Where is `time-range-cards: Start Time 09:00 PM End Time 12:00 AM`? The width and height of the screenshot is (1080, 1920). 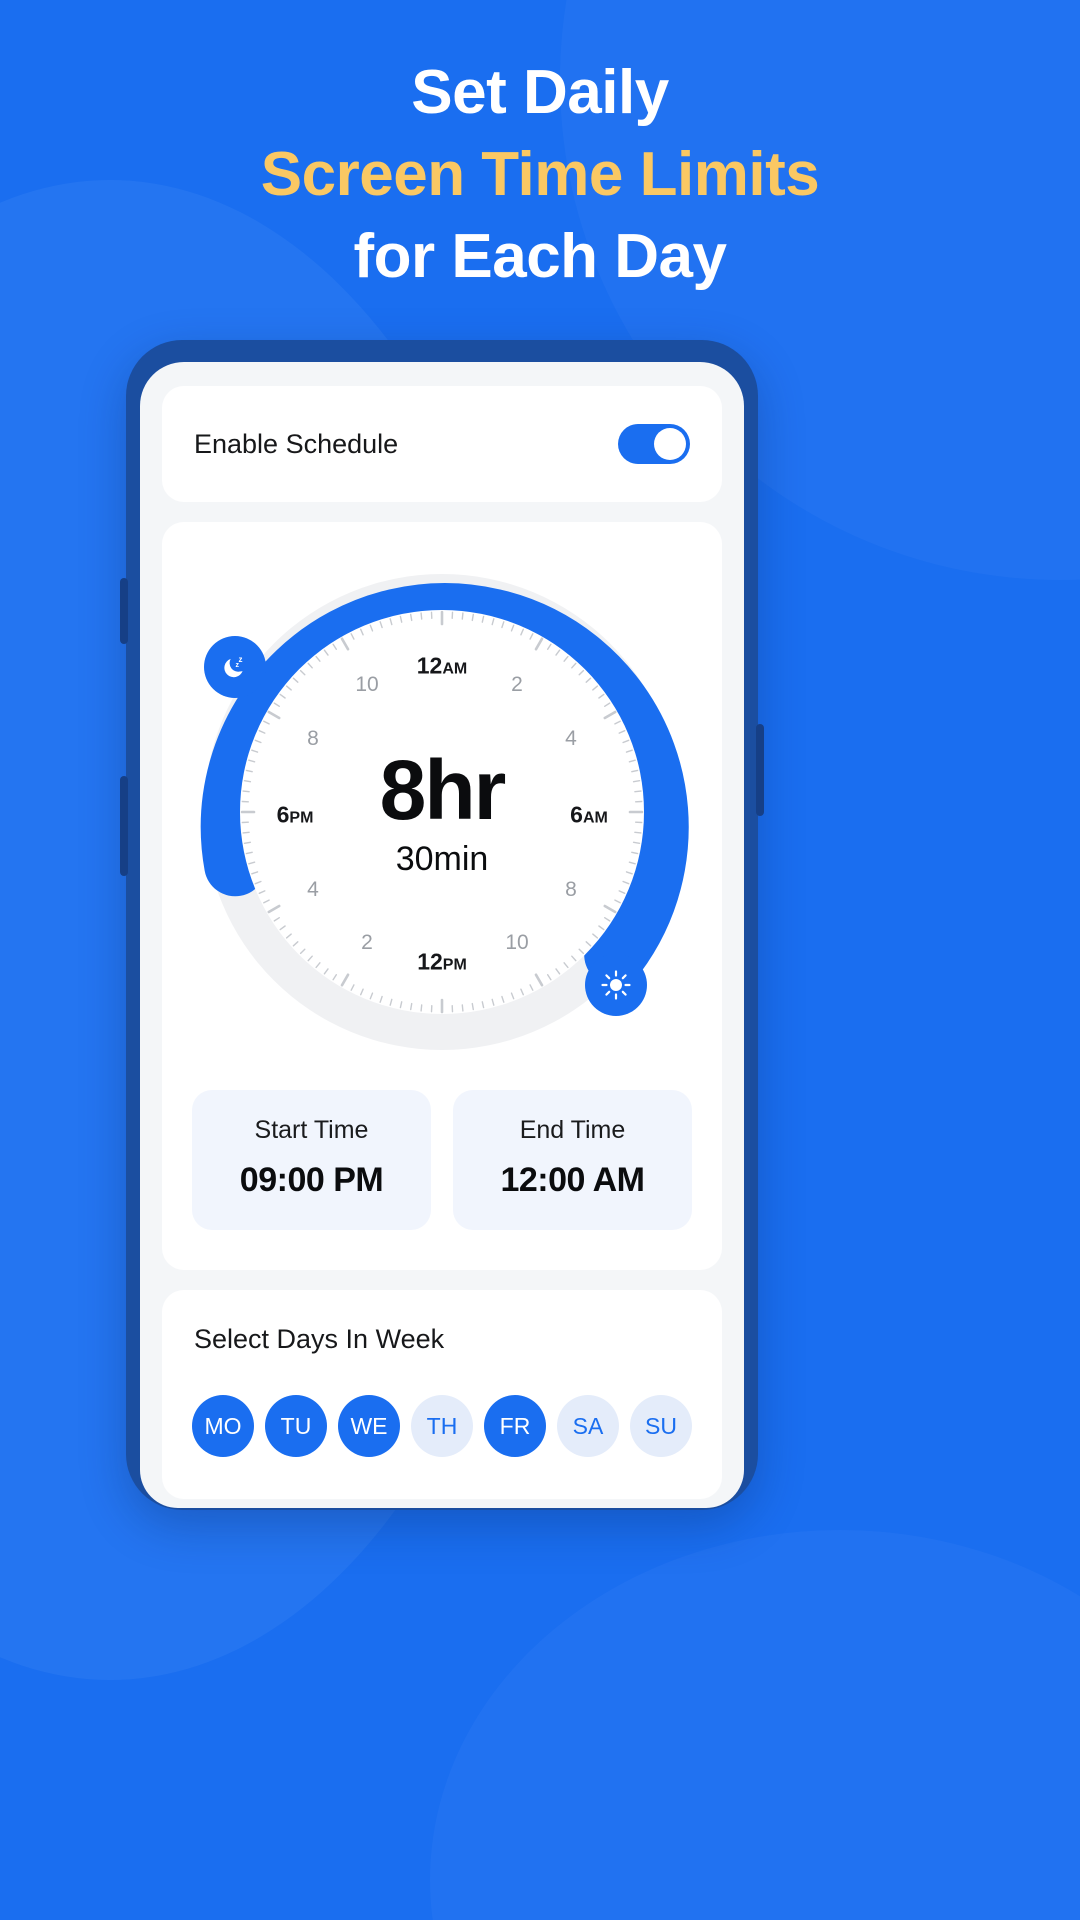 time-range-cards: Start Time 09:00 PM End Time 12:00 AM is located at coordinates (442, 1154).